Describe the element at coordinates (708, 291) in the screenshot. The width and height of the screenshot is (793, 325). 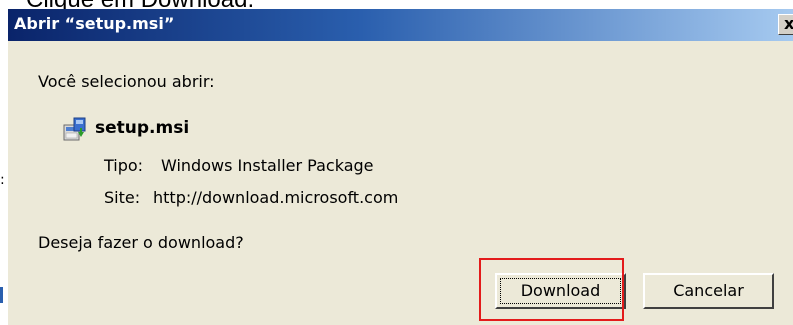
I see `cancel-button: Cancelar` at that location.